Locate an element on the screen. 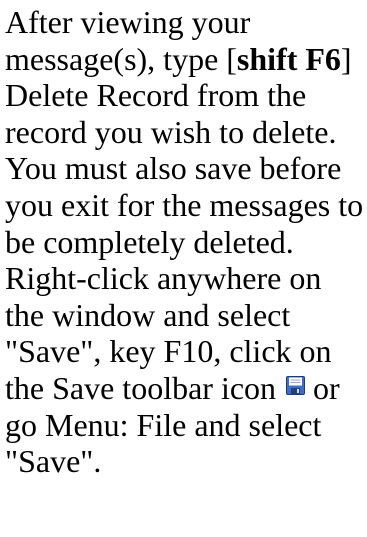 The height and width of the screenshot is (537, 367). shortcut-shift-f6: shift F6 is located at coordinates (288, 58).